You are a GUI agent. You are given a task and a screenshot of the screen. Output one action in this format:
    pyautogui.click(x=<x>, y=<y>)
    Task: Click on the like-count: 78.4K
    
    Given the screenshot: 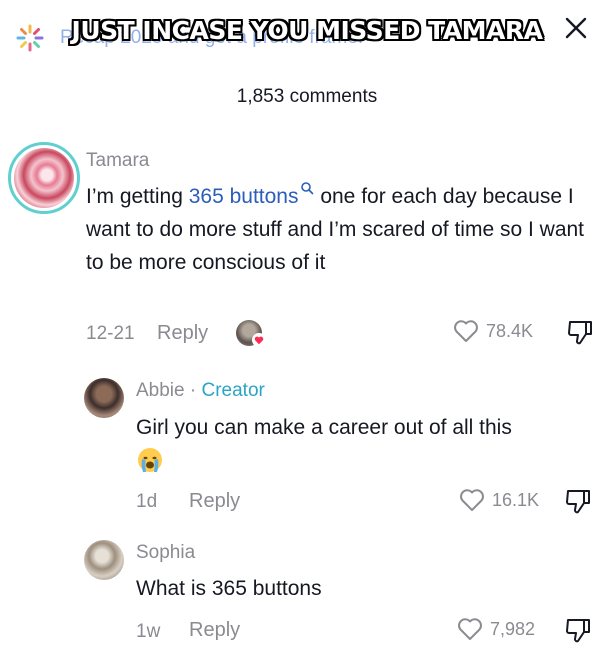 What is the action you would take?
    pyautogui.click(x=510, y=330)
    